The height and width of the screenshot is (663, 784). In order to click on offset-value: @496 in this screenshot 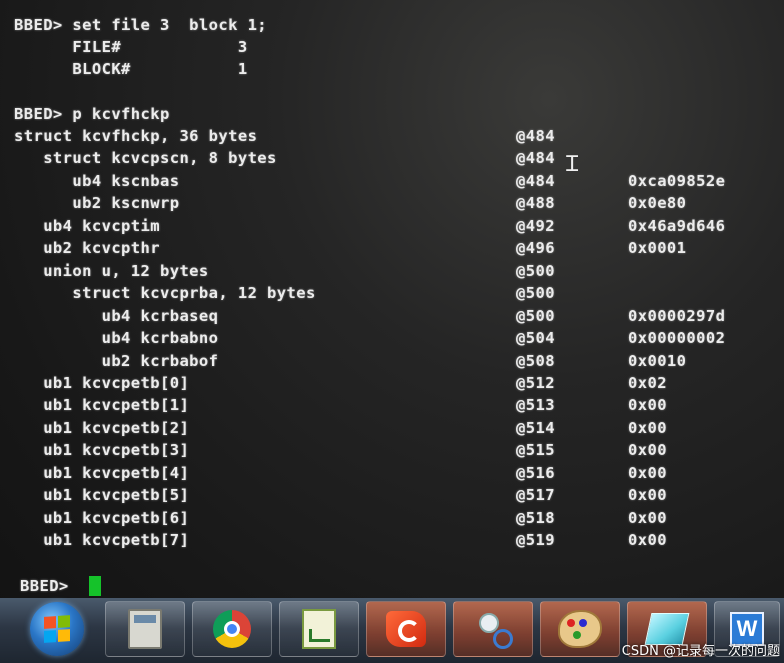, I will do `click(535, 248)`.